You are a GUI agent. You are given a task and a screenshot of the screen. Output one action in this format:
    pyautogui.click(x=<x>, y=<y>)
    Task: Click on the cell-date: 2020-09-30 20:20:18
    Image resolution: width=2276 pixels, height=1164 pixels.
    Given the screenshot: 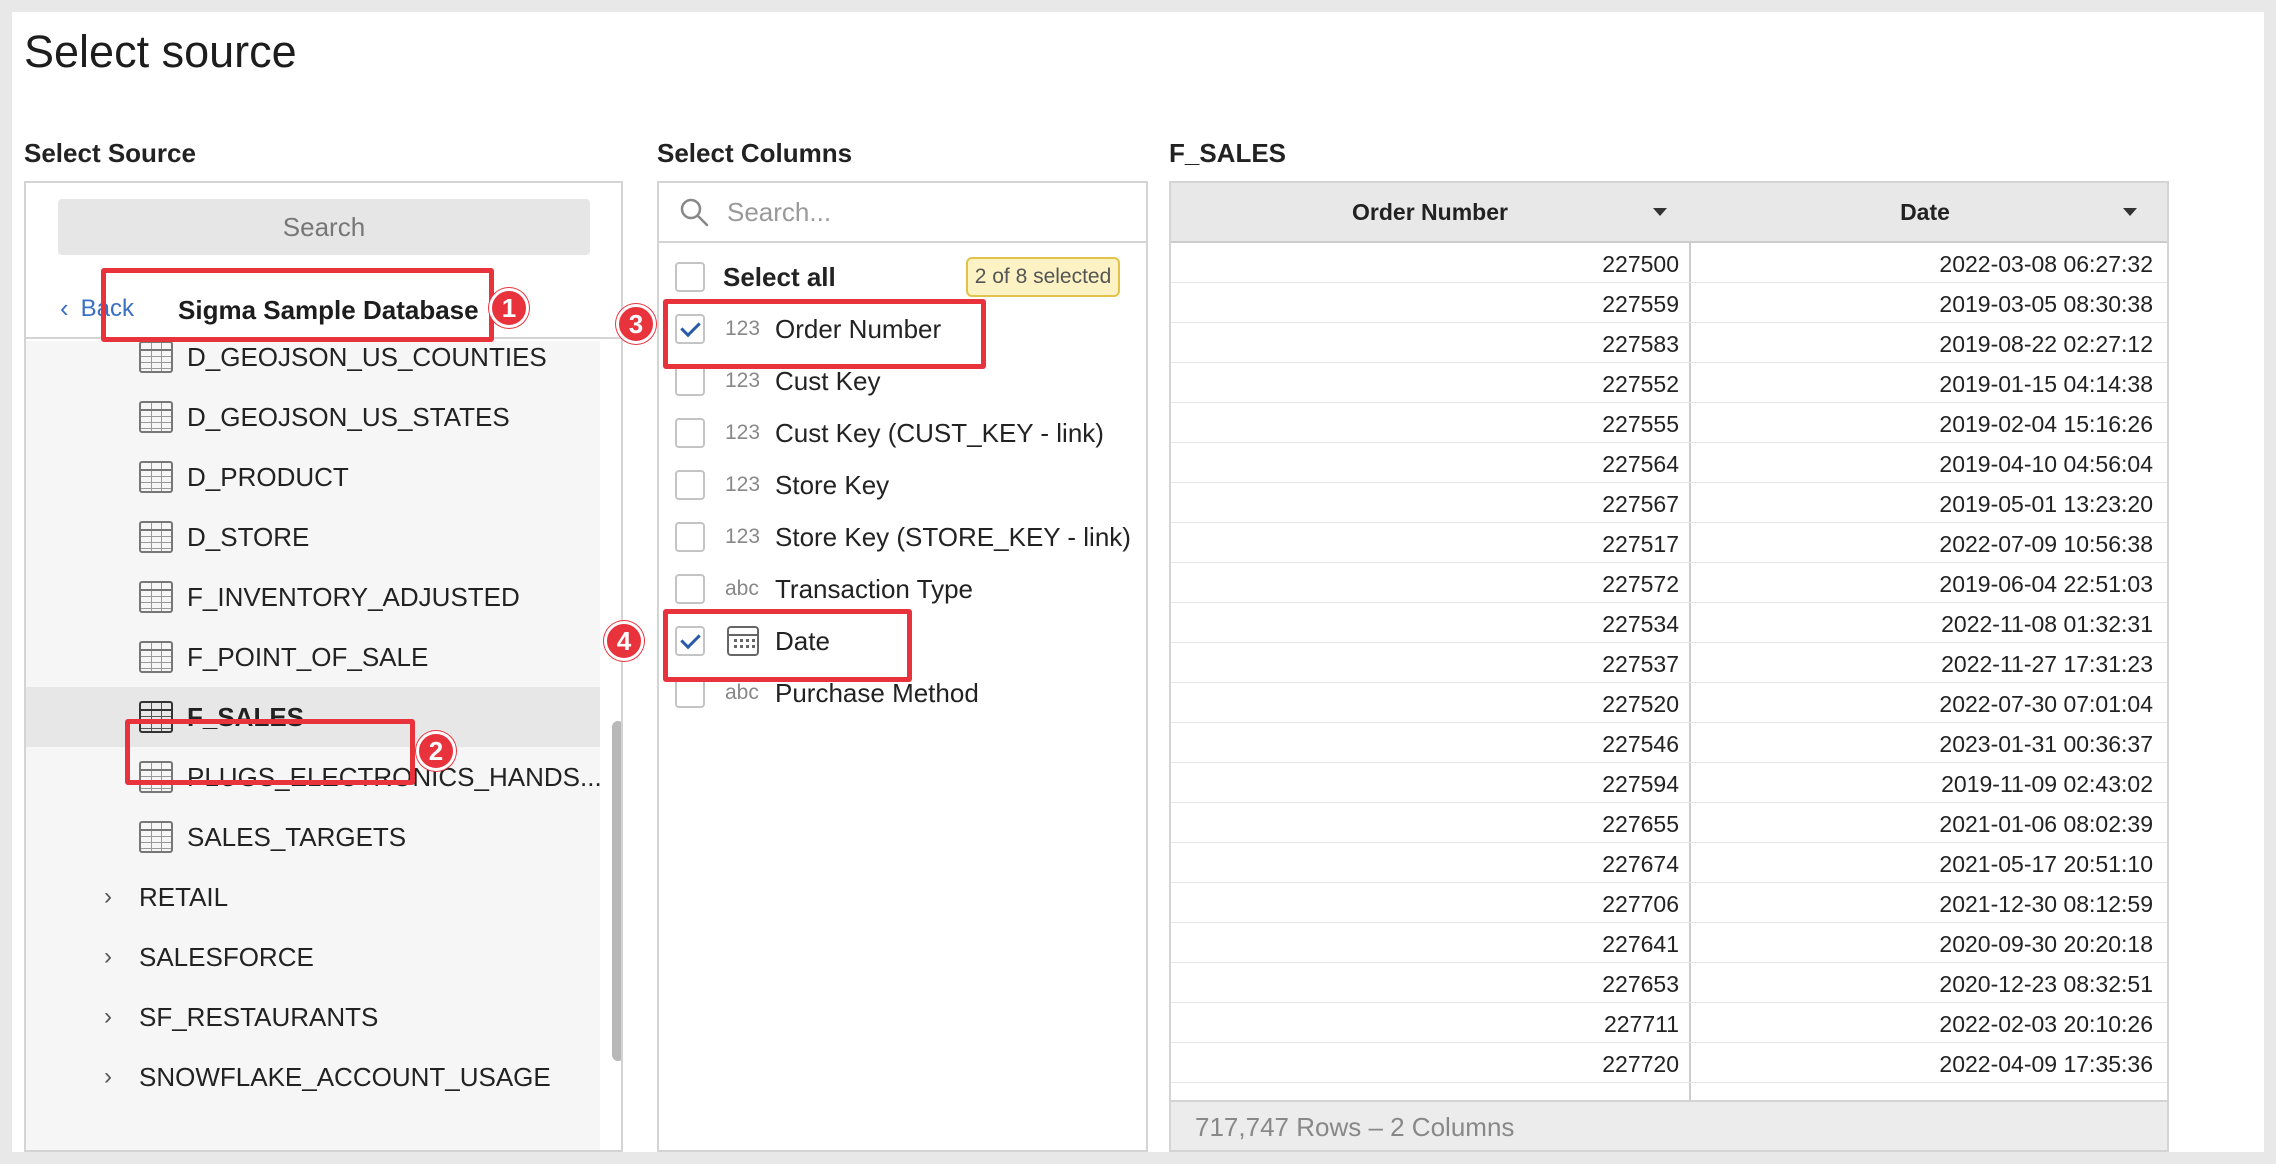 What is the action you would take?
    pyautogui.click(x=1925, y=944)
    